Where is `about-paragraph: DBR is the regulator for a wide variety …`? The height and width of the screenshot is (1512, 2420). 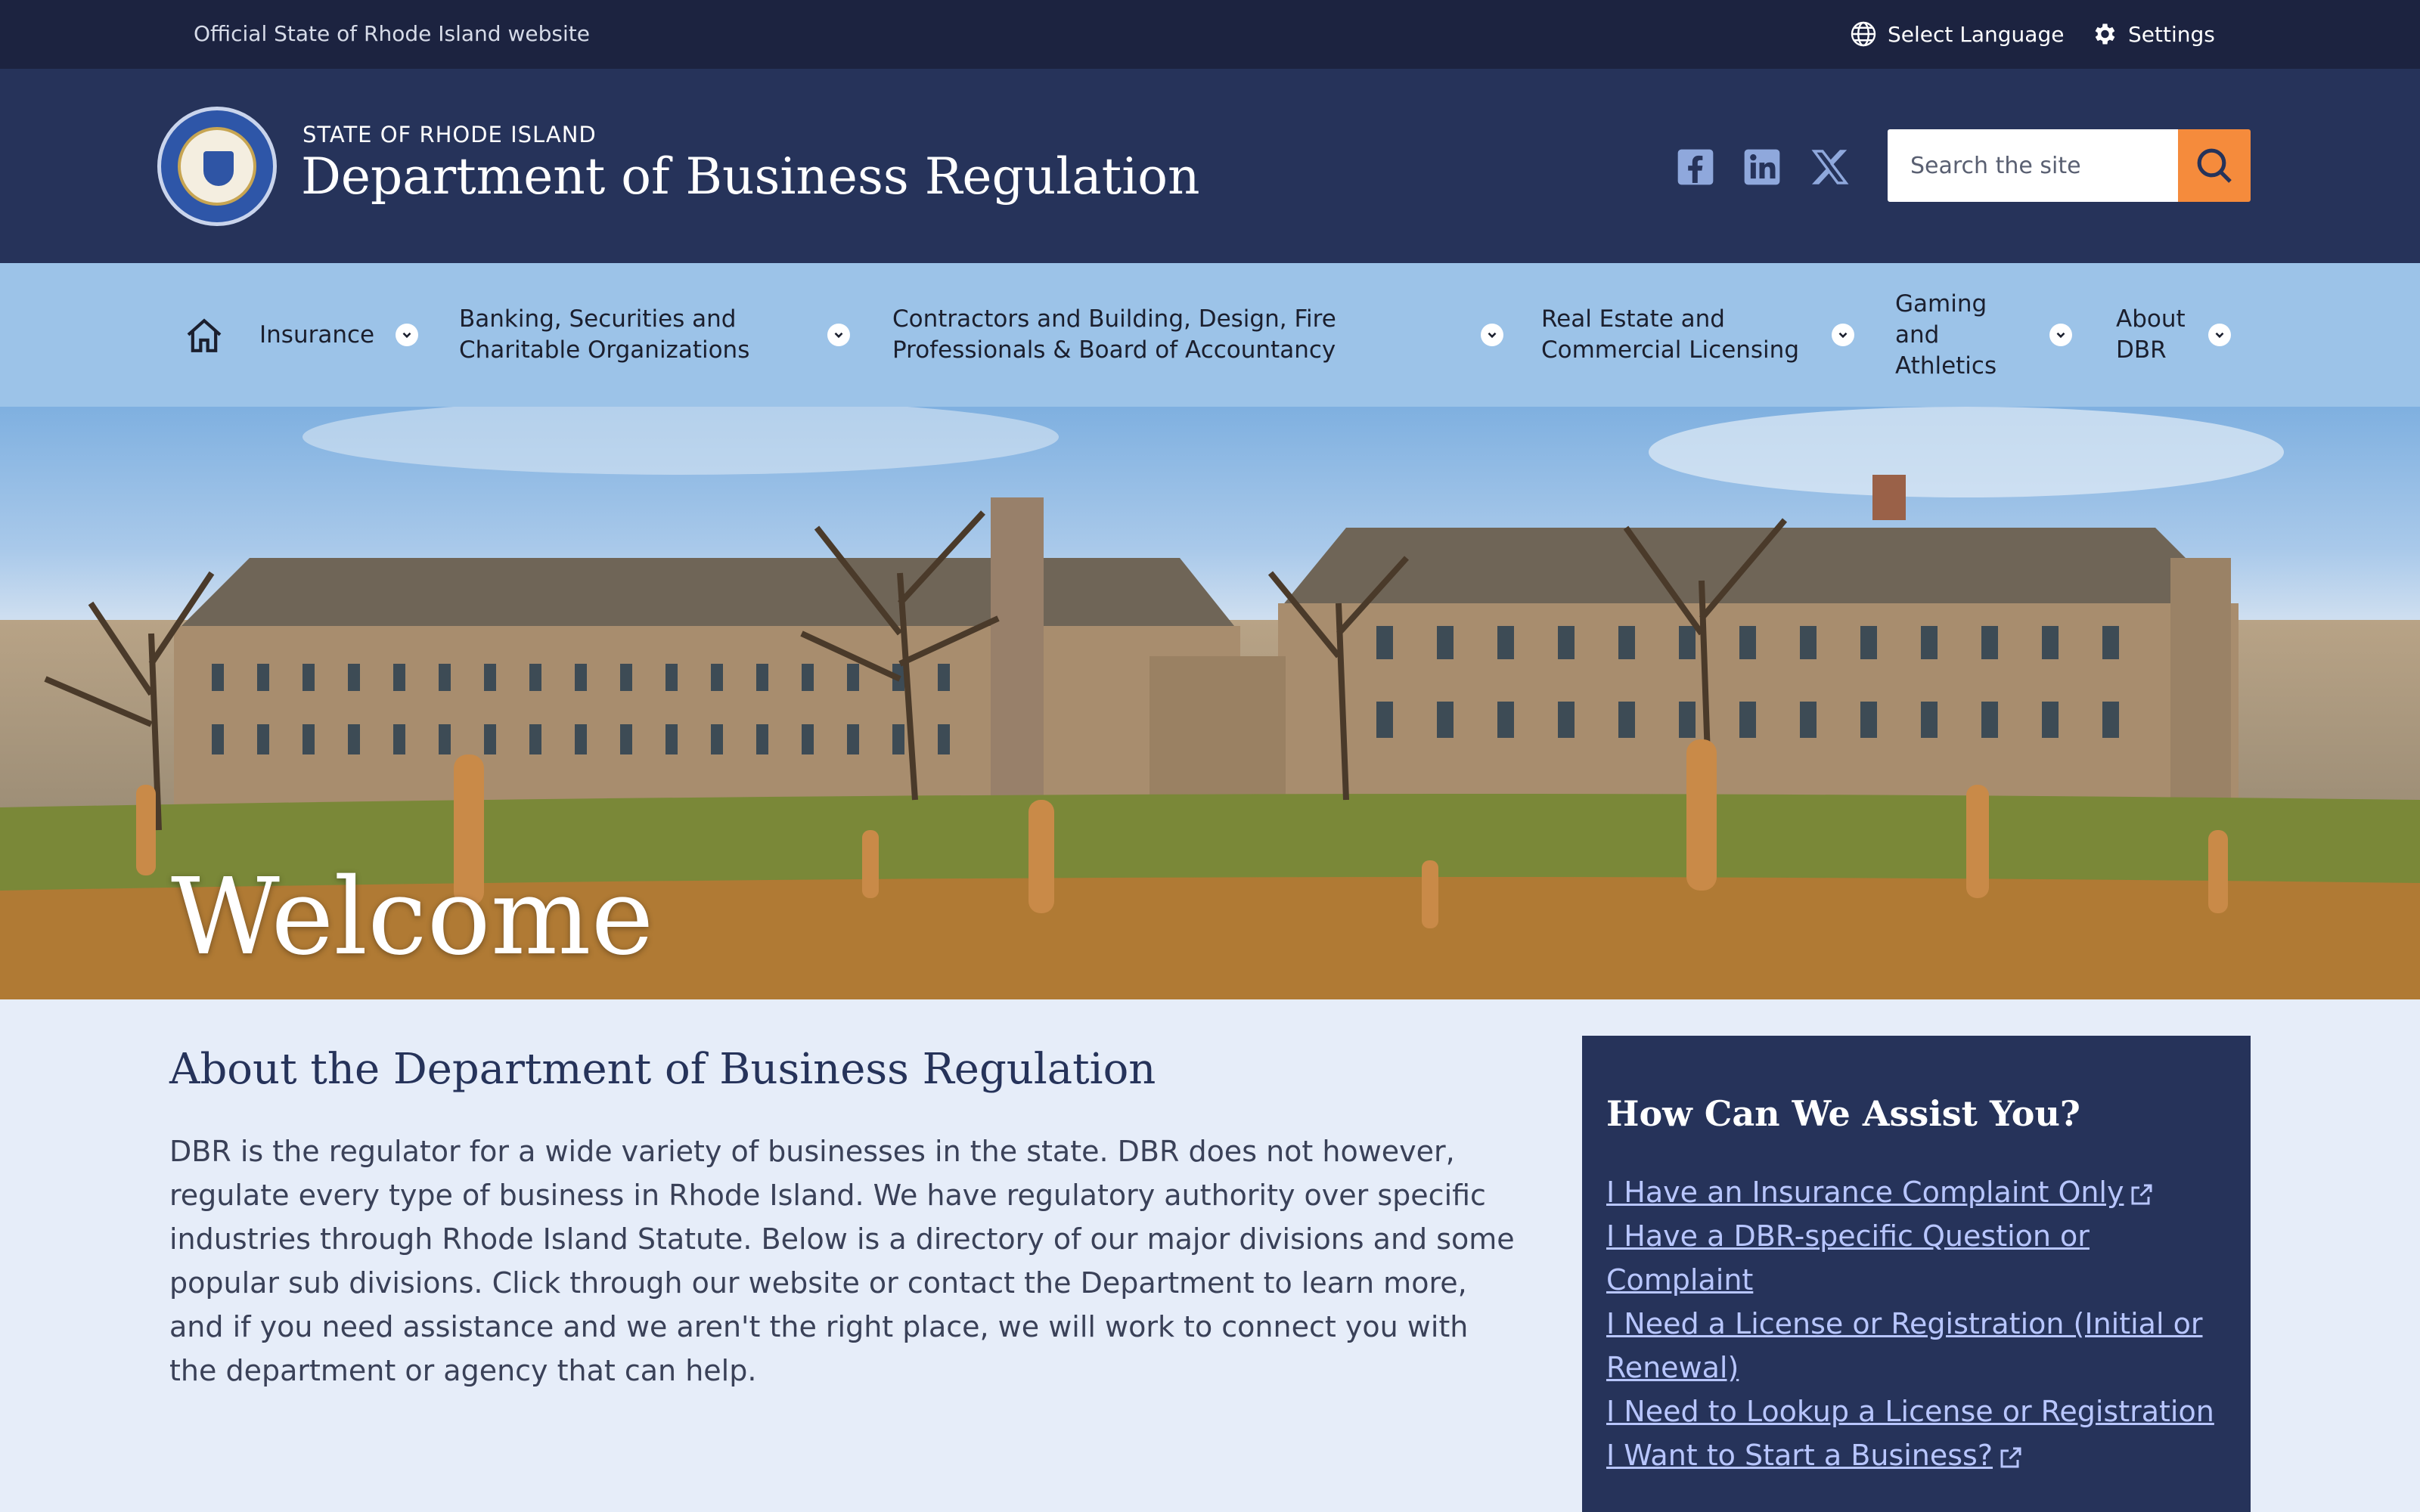
about-paragraph: DBR is the regulator for a wide variety … is located at coordinates (842, 1261).